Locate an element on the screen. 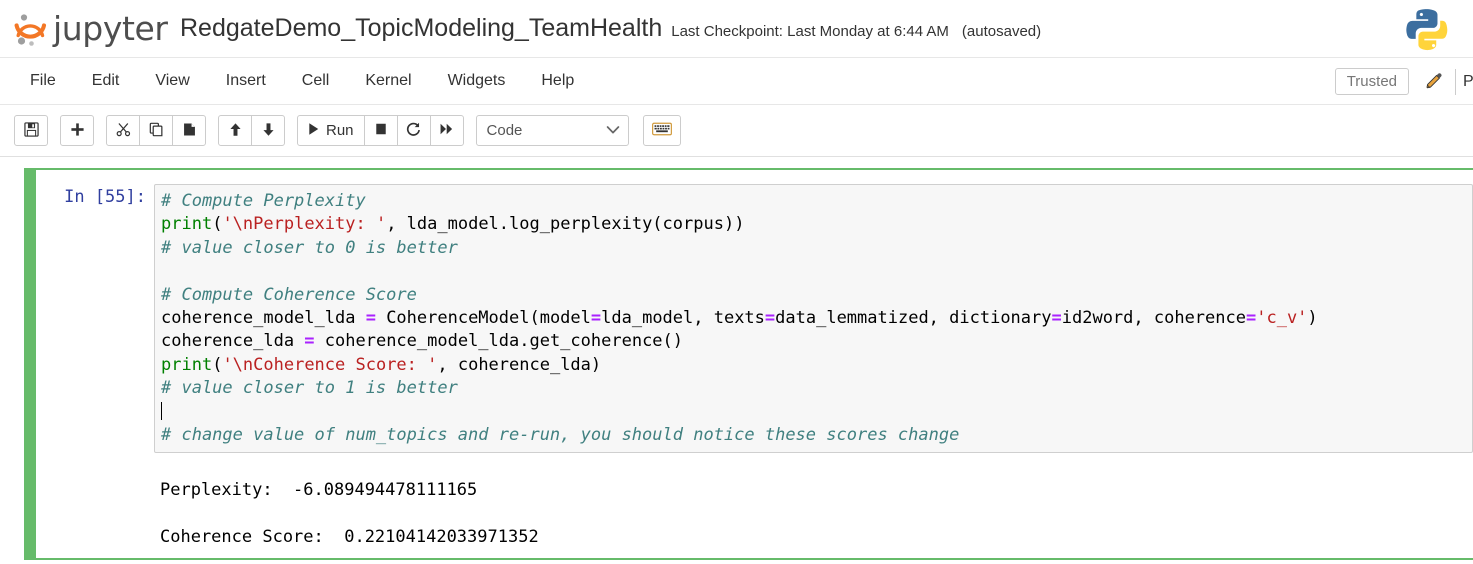  move-cell-down-button is located at coordinates (268, 130).